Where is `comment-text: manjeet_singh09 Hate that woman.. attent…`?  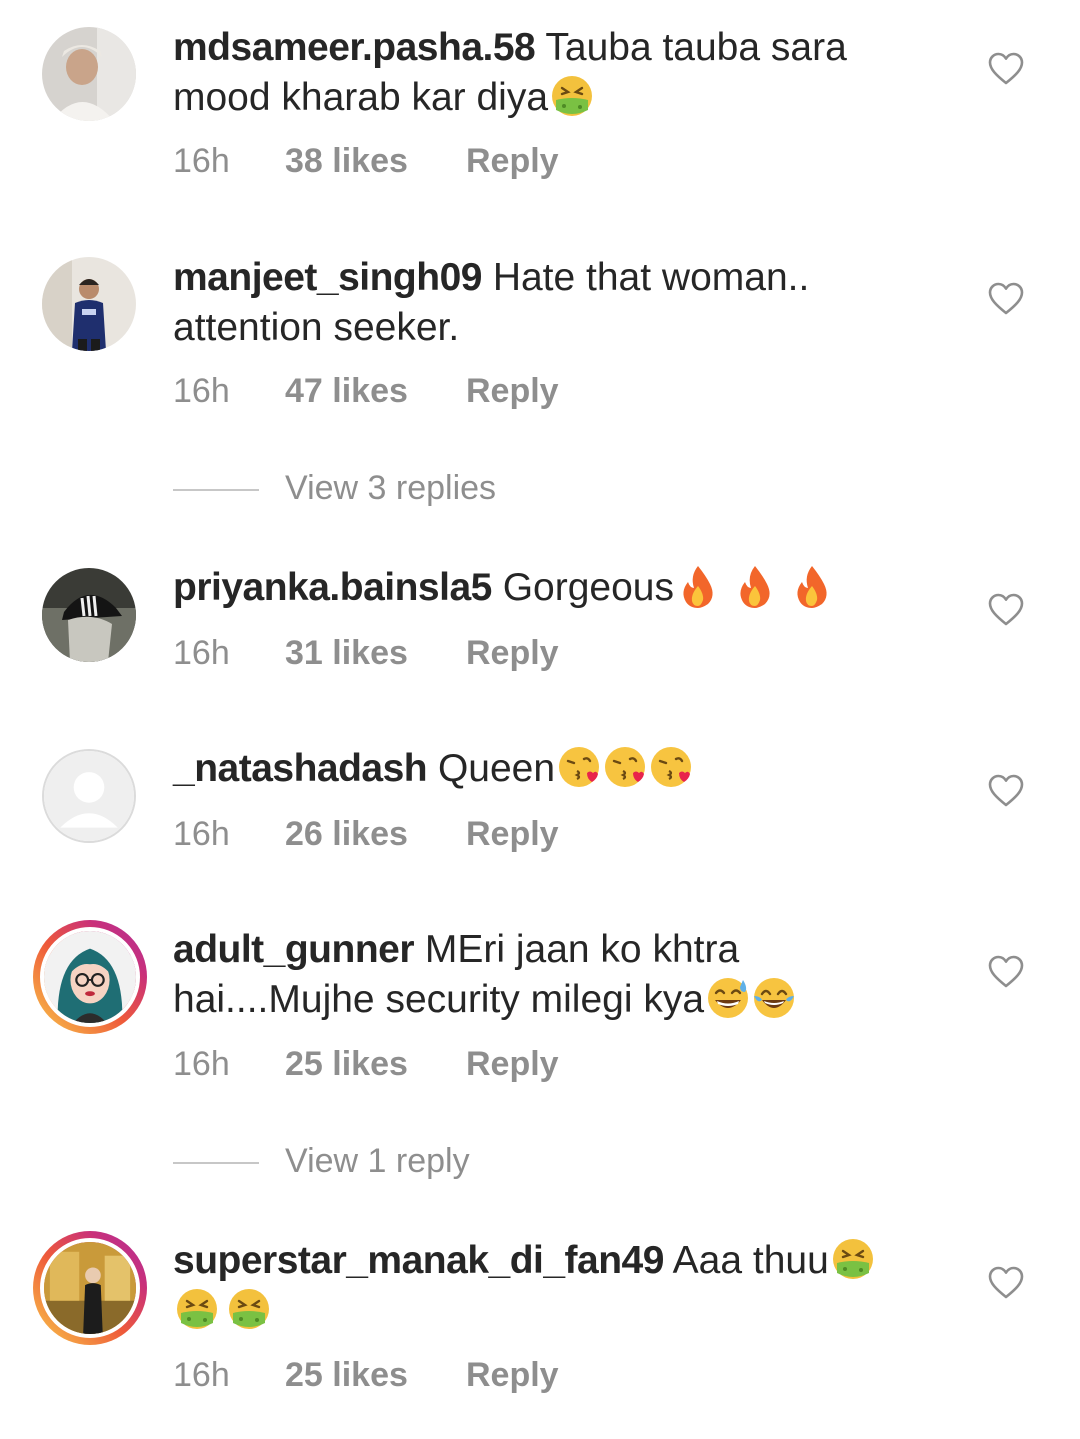
comment-text: manjeet_singh09 Hate that woman.. attent… is located at coordinates (553, 303).